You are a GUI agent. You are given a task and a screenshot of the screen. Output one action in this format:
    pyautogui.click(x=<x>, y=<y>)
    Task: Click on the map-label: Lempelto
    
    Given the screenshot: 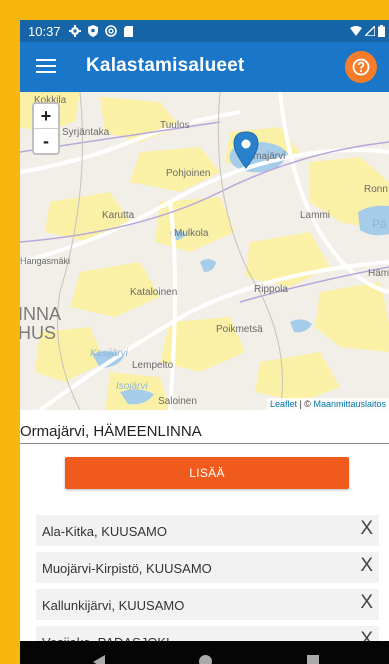 What is the action you would take?
    pyautogui.click(x=153, y=365)
    